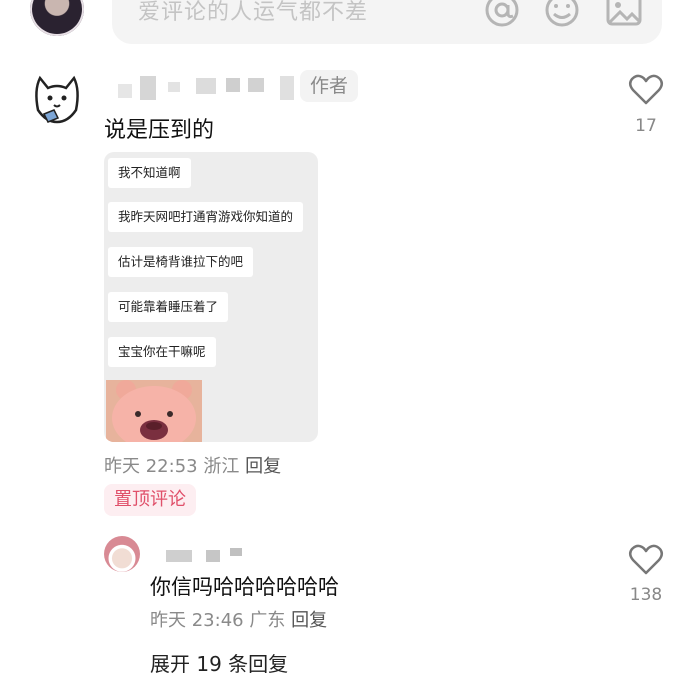  I want to click on chat-message: 估计是椅背谁拉下的吧, so click(181, 262).